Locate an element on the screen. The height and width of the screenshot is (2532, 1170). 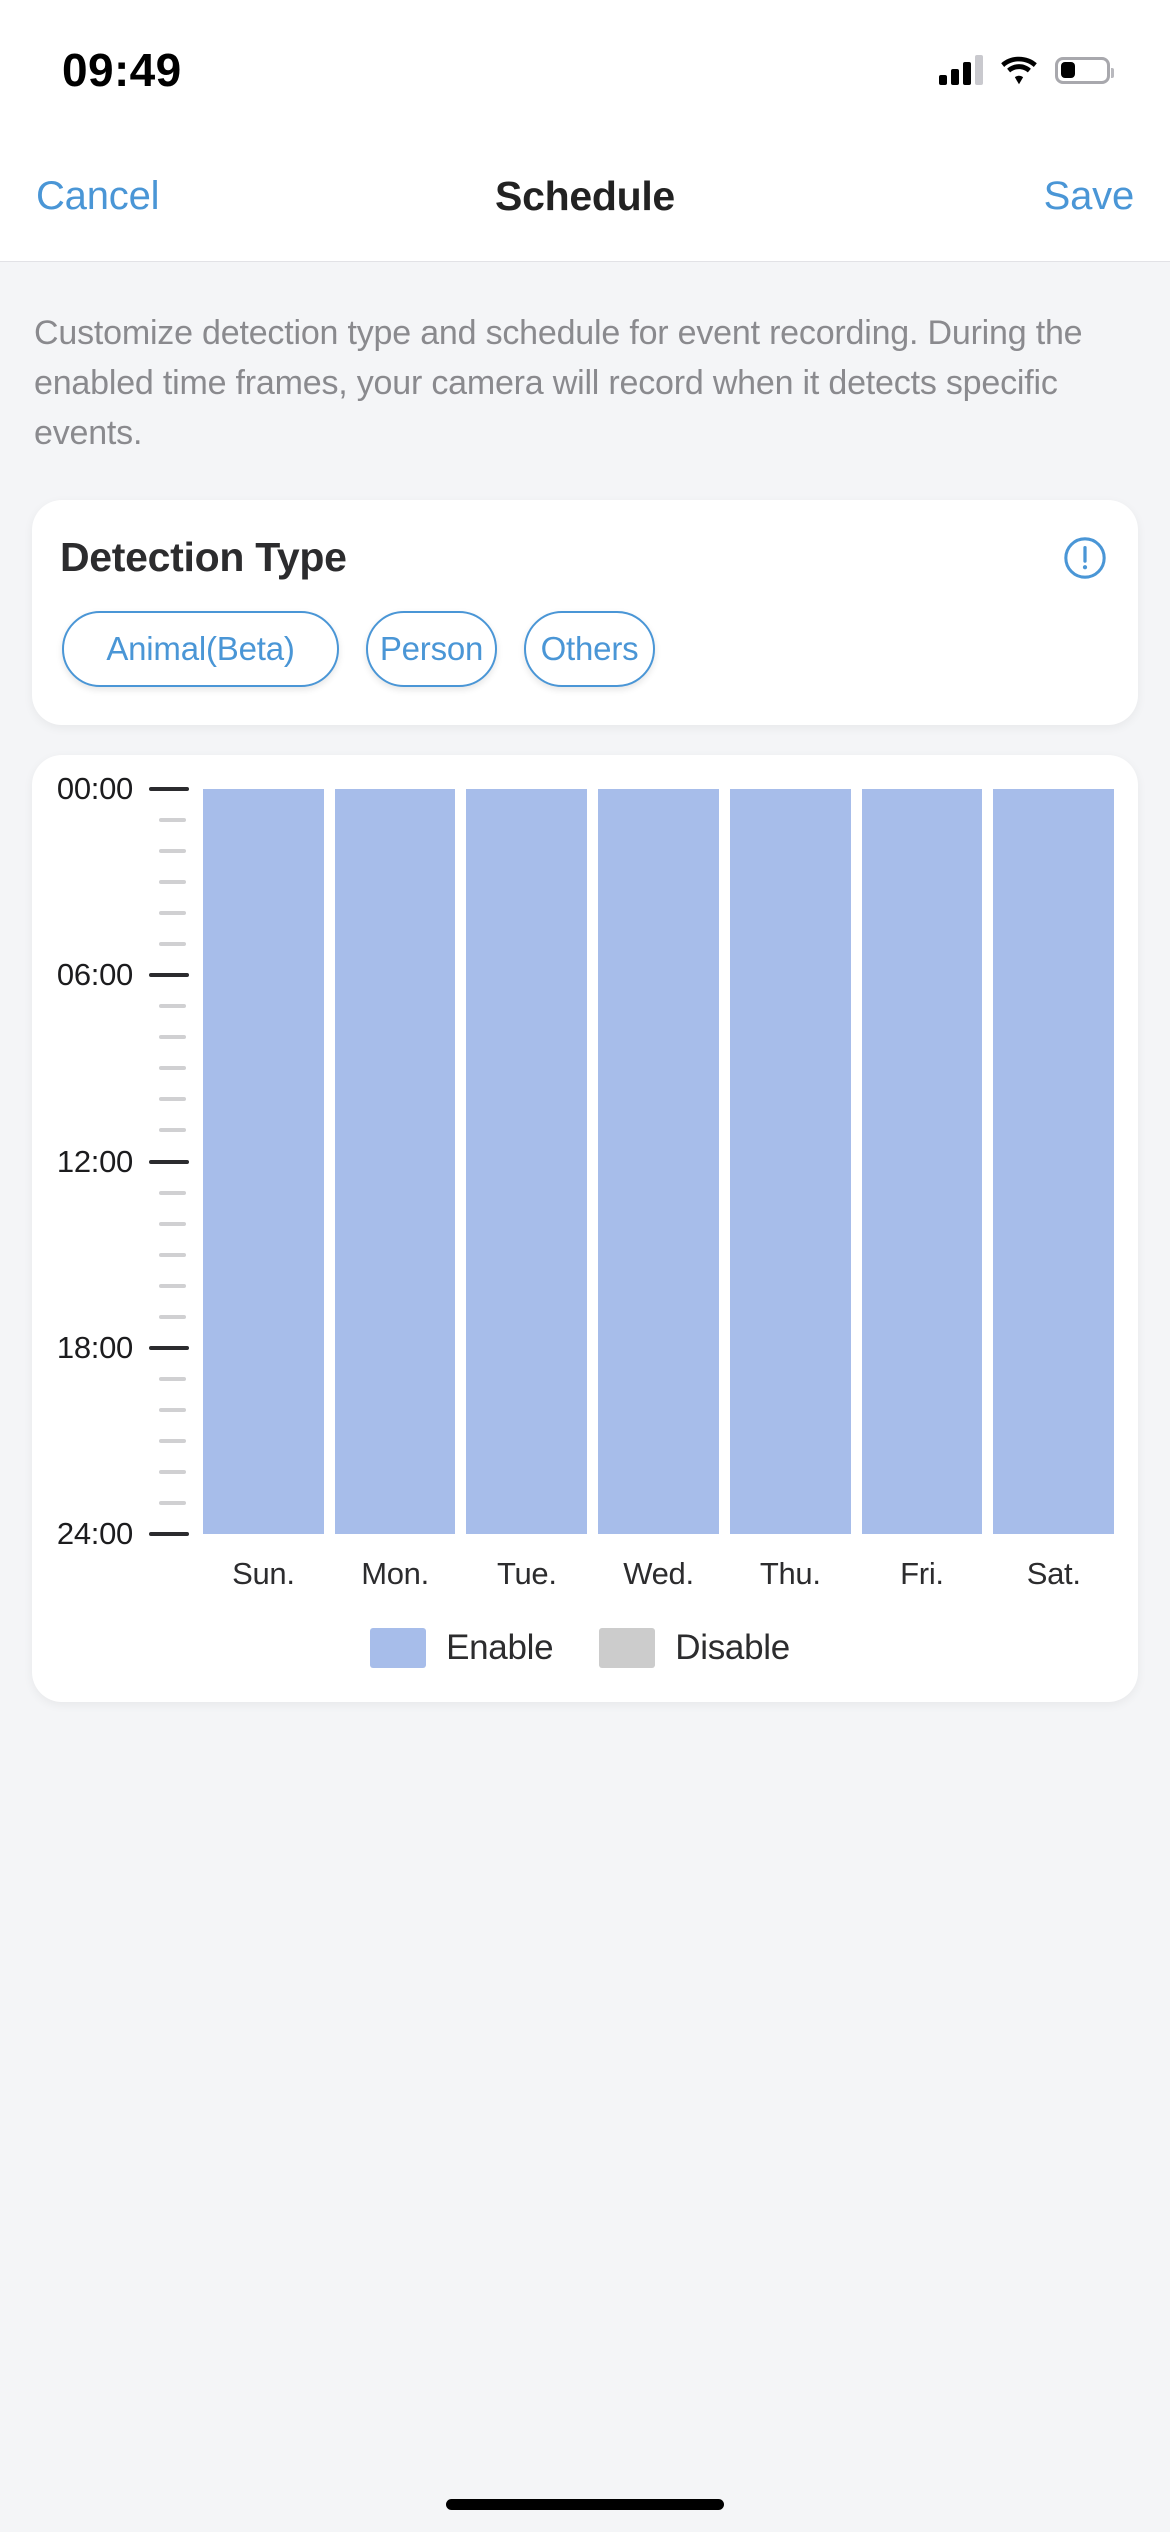
wifi-icon is located at coordinates (1019, 70).